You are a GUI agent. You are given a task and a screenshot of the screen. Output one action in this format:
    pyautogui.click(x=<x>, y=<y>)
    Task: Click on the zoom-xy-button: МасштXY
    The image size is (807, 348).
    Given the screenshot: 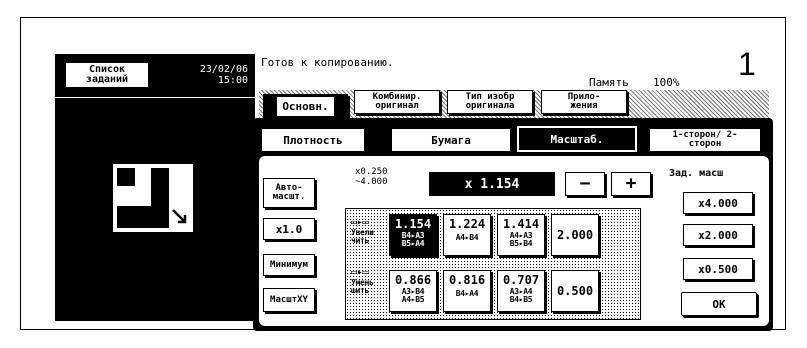 What is the action you would take?
    pyautogui.click(x=289, y=300)
    